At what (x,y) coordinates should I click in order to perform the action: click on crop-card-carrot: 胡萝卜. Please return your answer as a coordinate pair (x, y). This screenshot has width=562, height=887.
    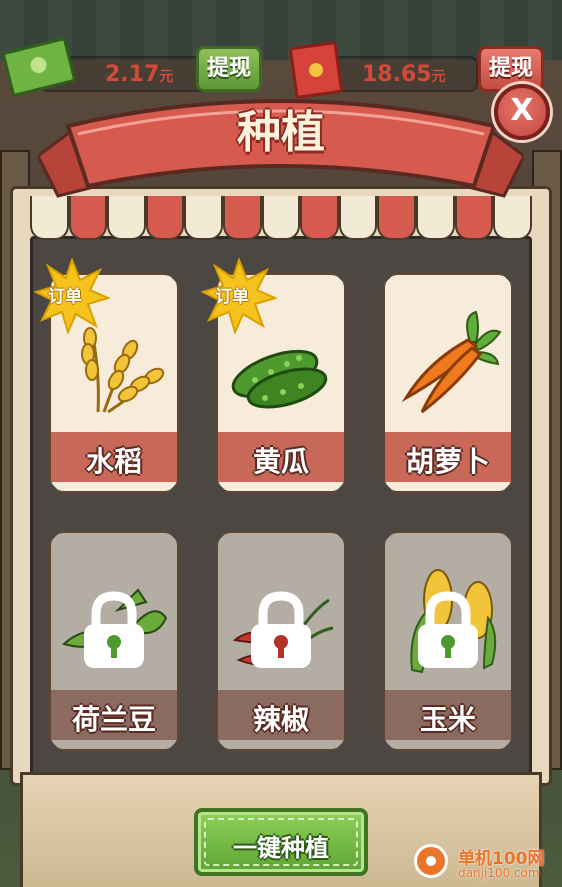
    Looking at the image, I should click on (448, 383).